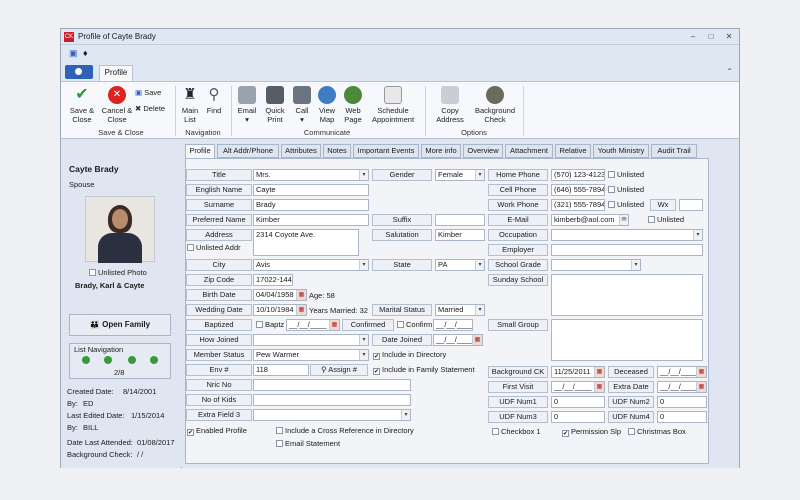  What do you see at coordinates (483, 151) in the screenshot?
I see `tab-overview: Overview` at bounding box center [483, 151].